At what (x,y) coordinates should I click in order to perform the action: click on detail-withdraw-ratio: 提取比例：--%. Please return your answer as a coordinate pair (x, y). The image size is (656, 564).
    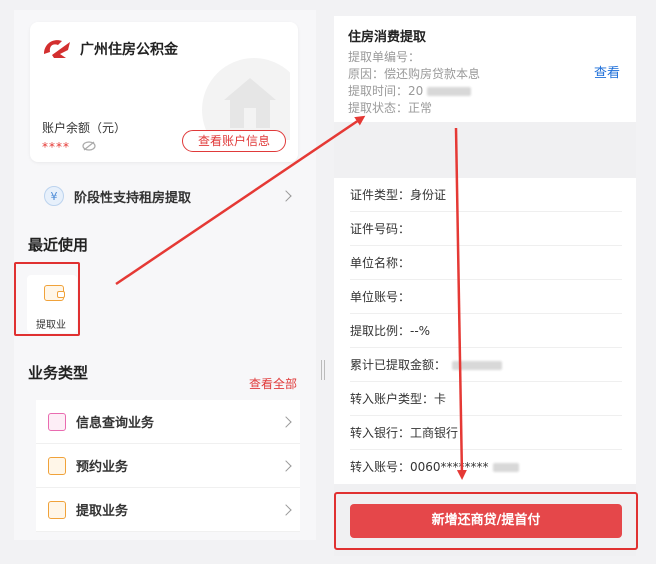
    Looking at the image, I should click on (486, 331).